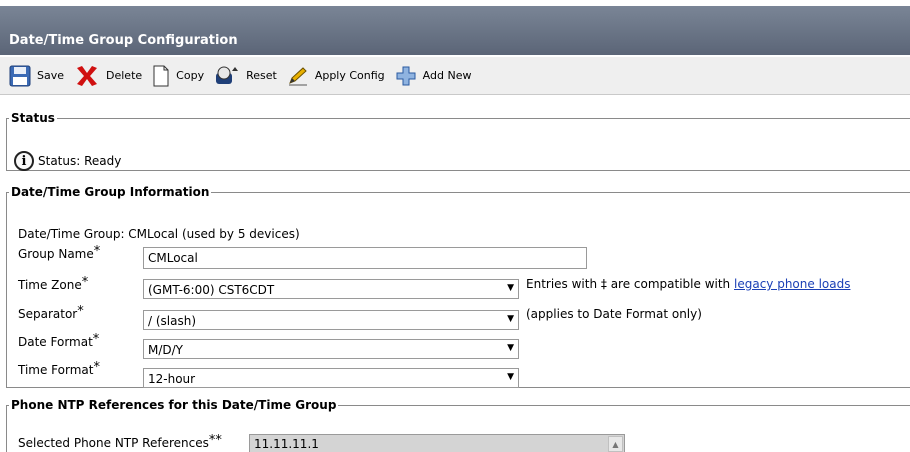 The image size is (910, 452). Describe the element at coordinates (51, 75) in the screenshot. I see `save-label: Save` at that location.